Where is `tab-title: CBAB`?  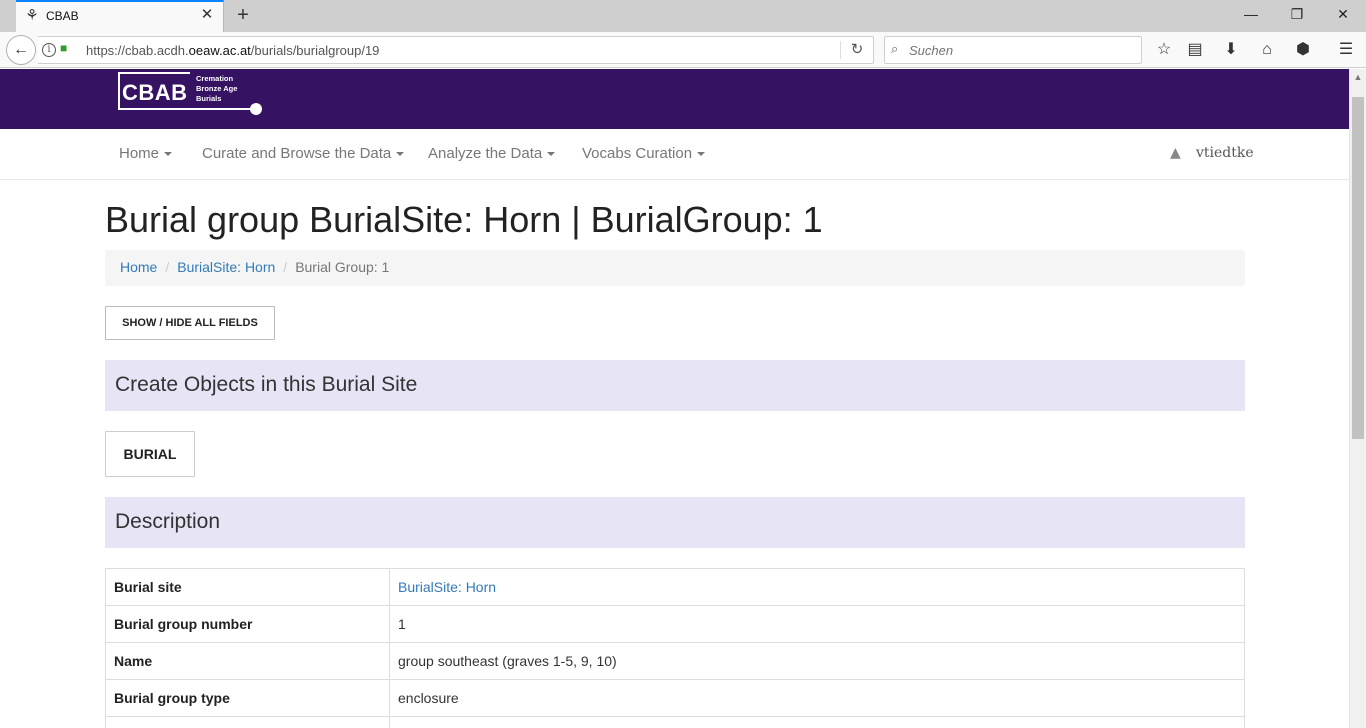
tab-title: CBAB is located at coordinates (62, 16).